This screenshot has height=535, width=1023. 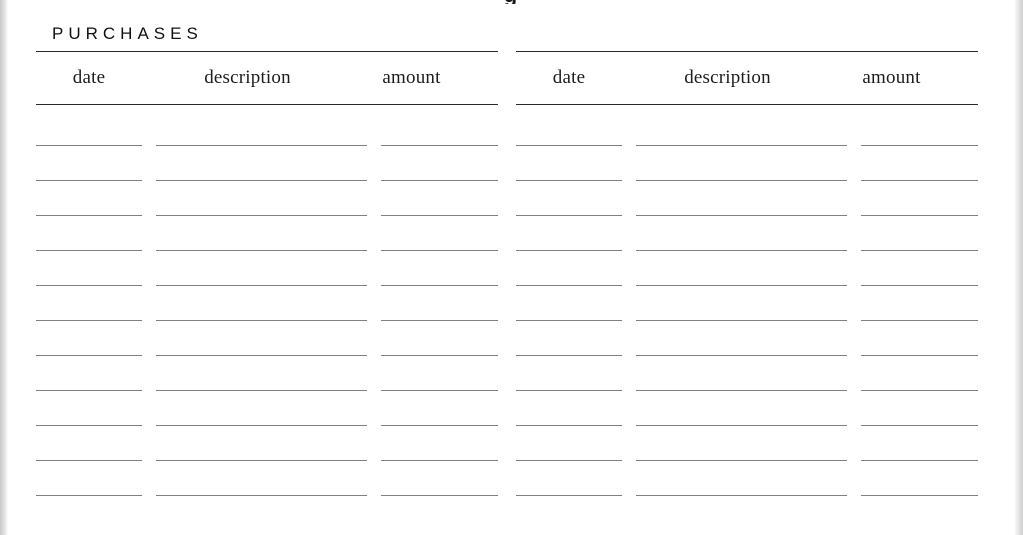 What do you see at coordinates (511, 2) in the screenshot?
I see `clipped-heading-fragment: g` at bounding box center [511, 2].